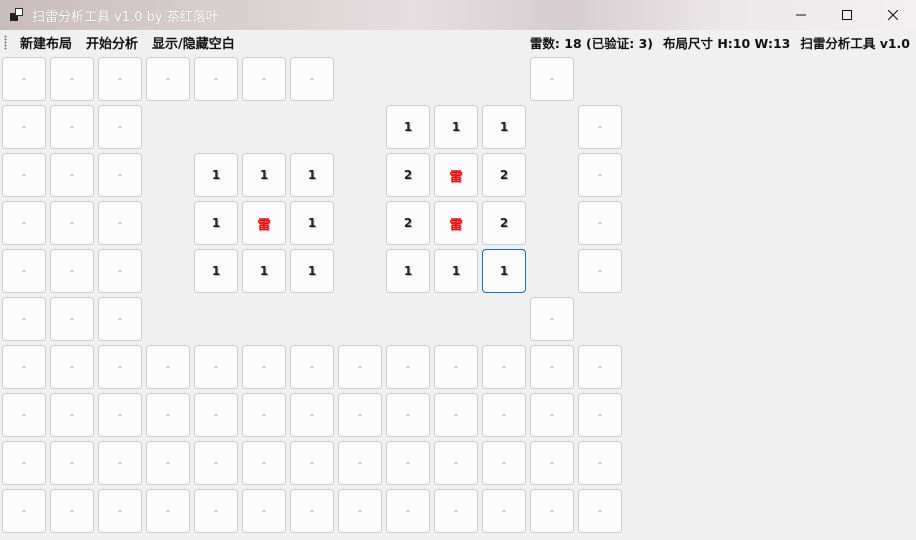  Describe the element at coordinates (5, 42) in the screenshot. I see `toolbar-grip` at that location.